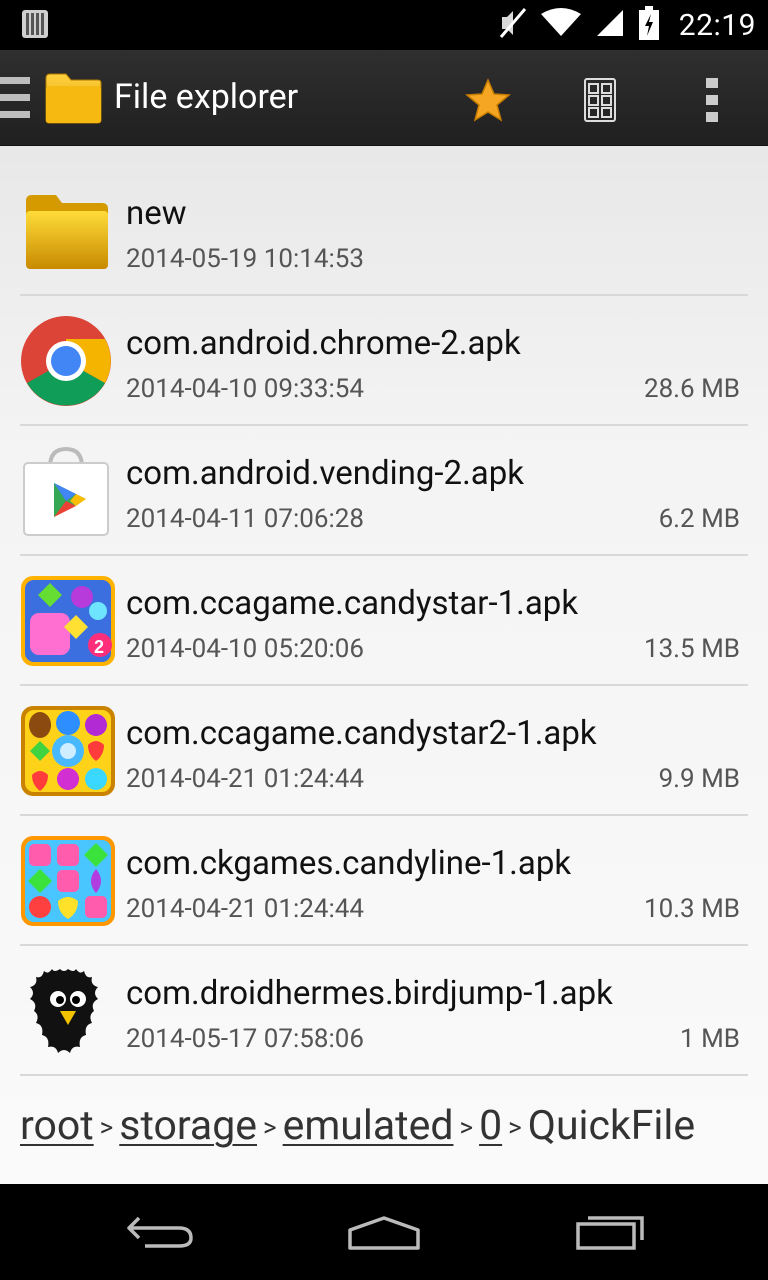 The height and width of the screenshot is (1280, 768). What do you see at coordinates (691, 649) in the screenshot?
I see `file-size: 13.5 MB` at bounding box center [691, 649].